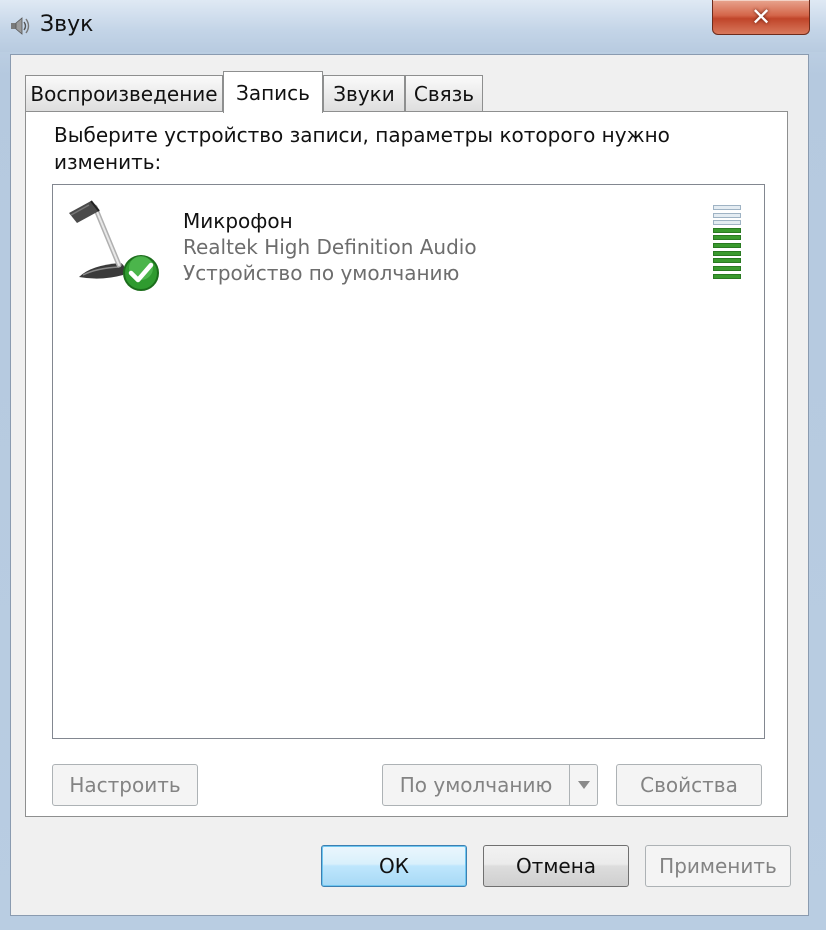 Image resolution: width=826 pixels, height=930 pixels. What do you see at coordinates (321, 273) in the screenshot?
I see `device-status: Устройство по умолчанию` at bounding box center [321, 273].